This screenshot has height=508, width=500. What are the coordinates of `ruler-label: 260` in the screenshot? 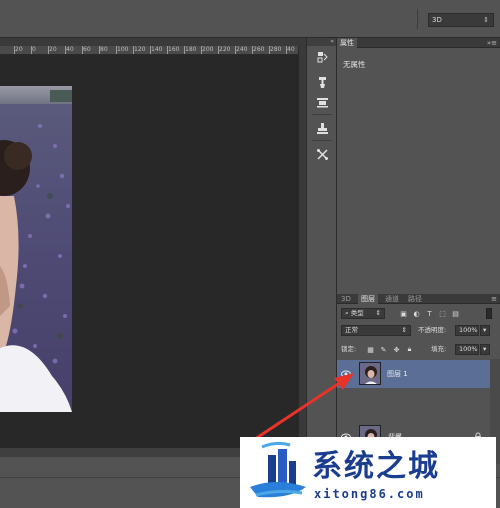 It's located at (259, 49).